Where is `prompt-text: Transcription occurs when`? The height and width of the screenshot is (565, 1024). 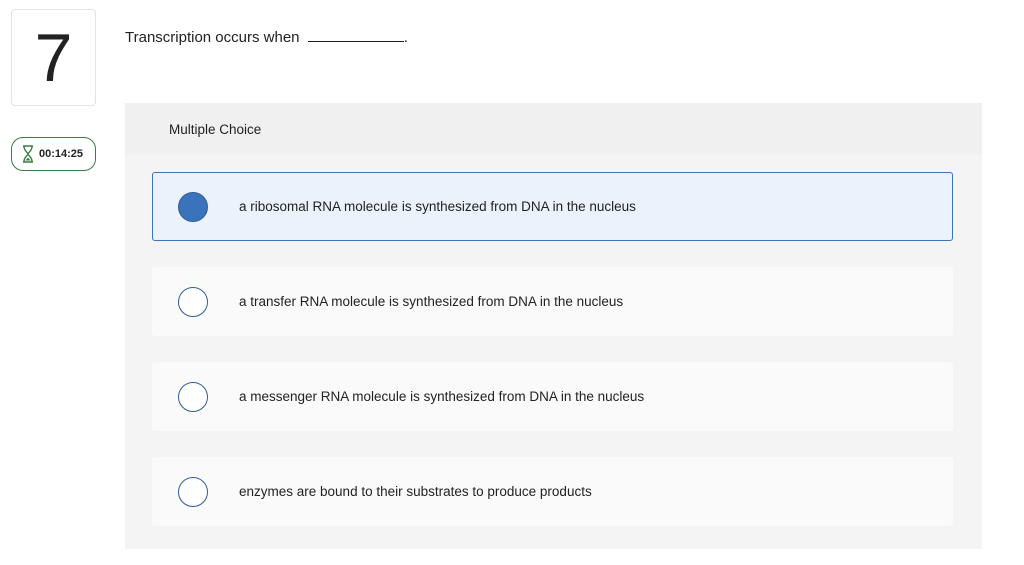 prompt-text: Transcription occurs when is located at coordinates (212, 37).